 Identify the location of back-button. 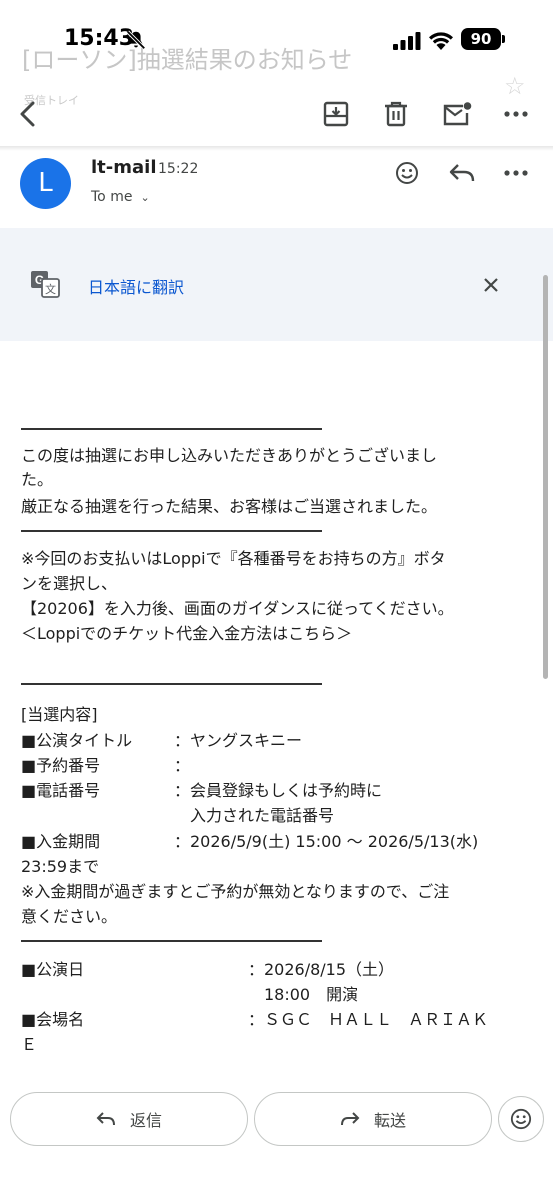
(28, 114).